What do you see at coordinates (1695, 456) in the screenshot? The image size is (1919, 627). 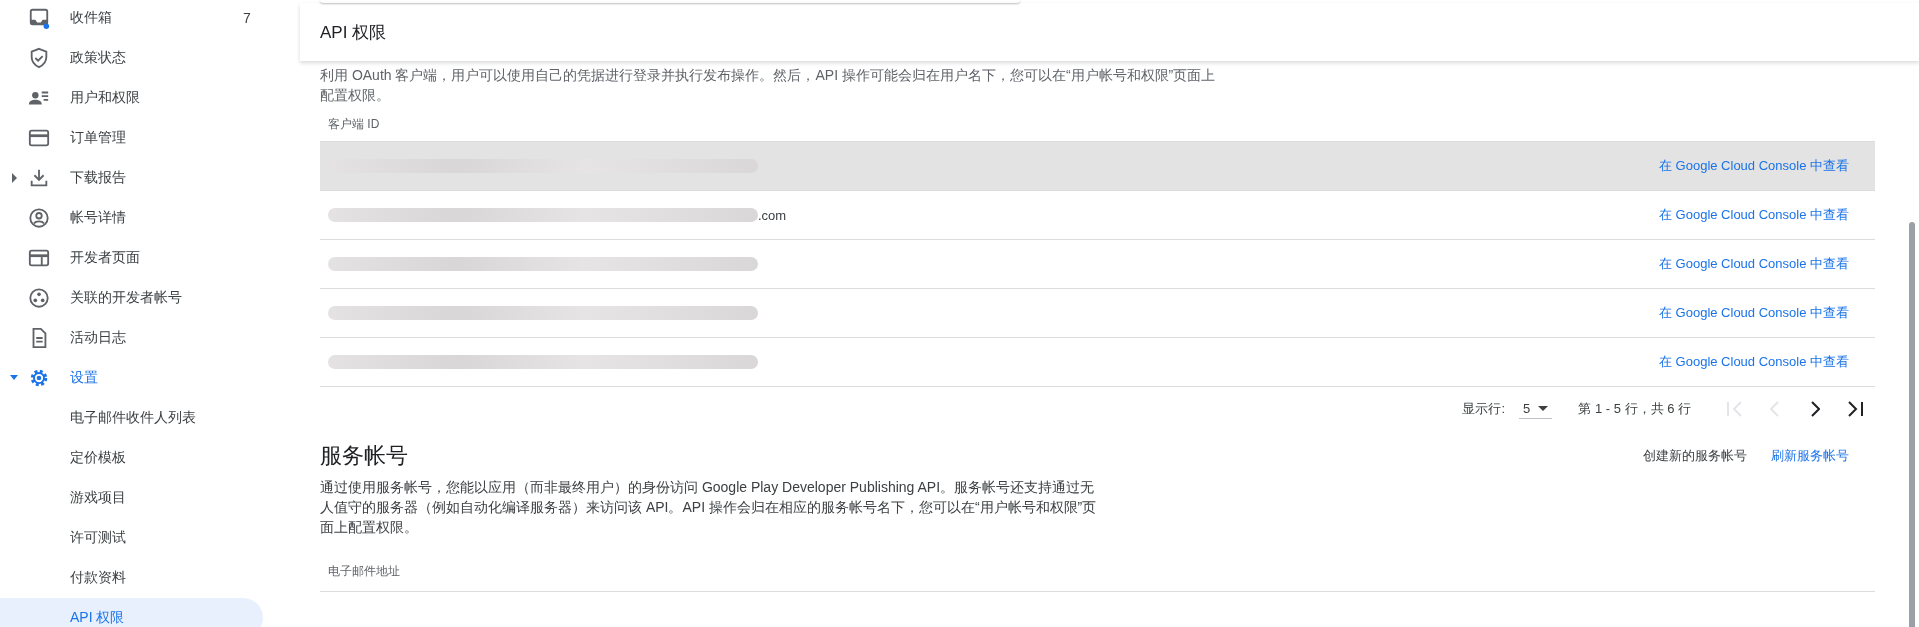 I see `action-button: 创建新的服务帐号` at bounding box center [1695, 456].